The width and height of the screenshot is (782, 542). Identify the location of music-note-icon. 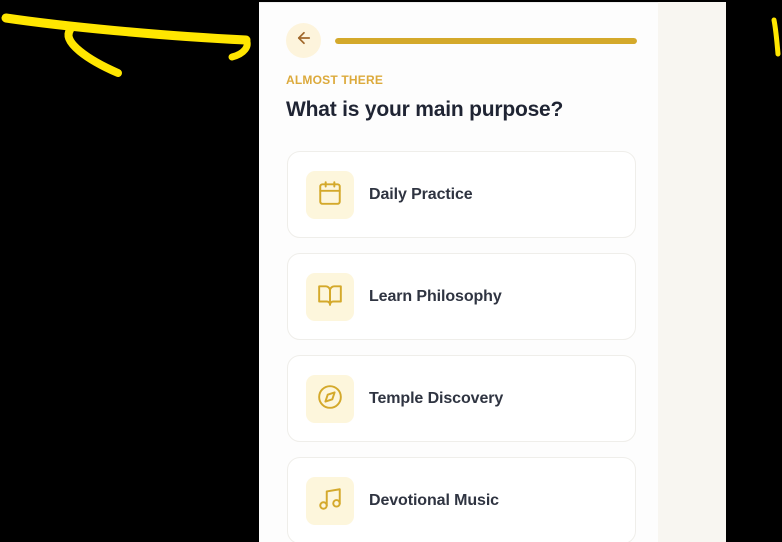
(330, 501).